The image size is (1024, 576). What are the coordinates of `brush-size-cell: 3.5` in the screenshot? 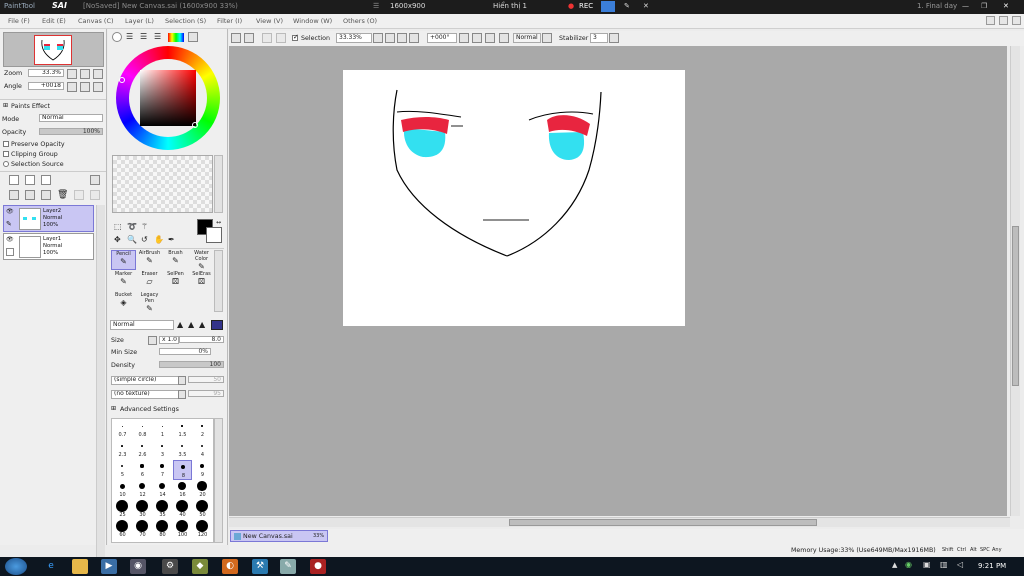 It's located at (182, 450).